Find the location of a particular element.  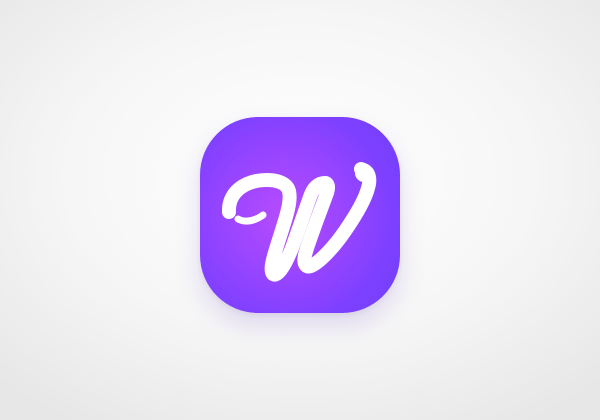

w-terminal-dot is located at coordinates (364, 173).